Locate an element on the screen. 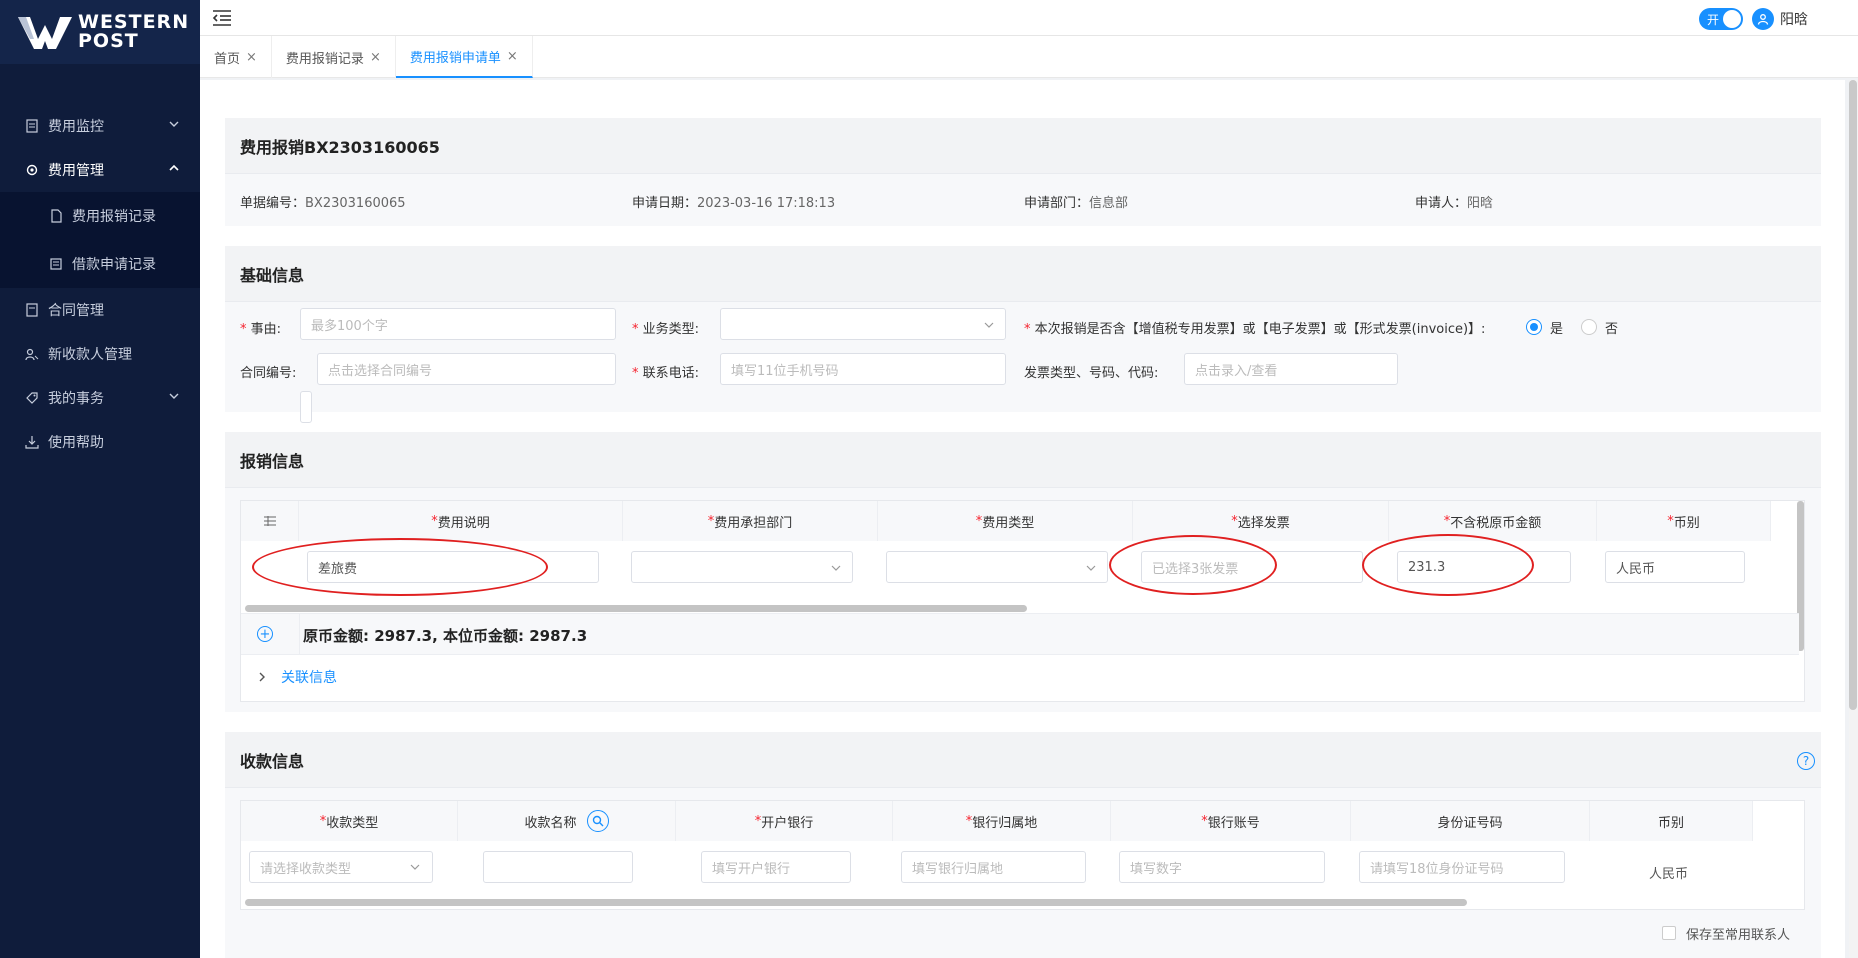 The height and width of the screenshot is (958, 1858). sidebar-item-label: 借款申请记录 is located at coordinates (114, 265).